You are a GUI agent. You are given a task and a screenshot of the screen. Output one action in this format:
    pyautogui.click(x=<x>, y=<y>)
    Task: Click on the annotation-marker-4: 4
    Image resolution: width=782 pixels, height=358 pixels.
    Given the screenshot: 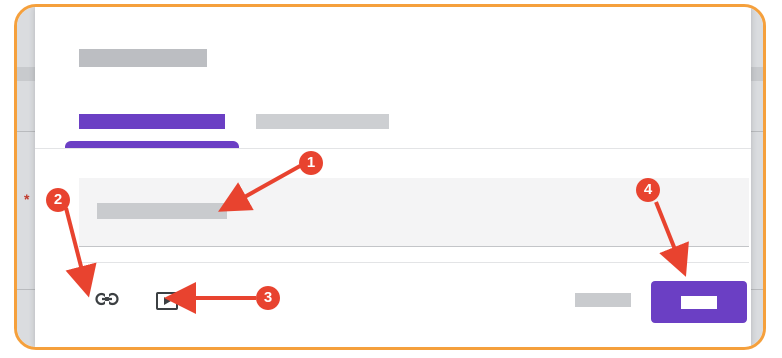 What is the action you would take?
    pyautogui.click(x=648, y=190)
    